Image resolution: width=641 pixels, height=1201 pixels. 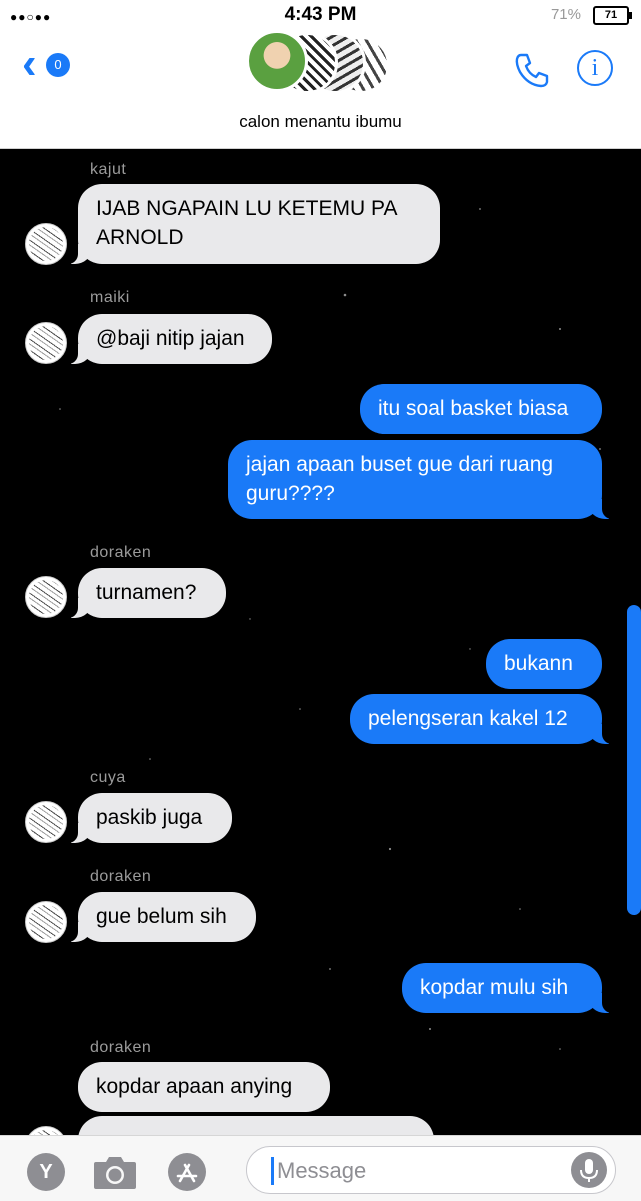 I want to click on text-caret, so click(x=272, y=1171).